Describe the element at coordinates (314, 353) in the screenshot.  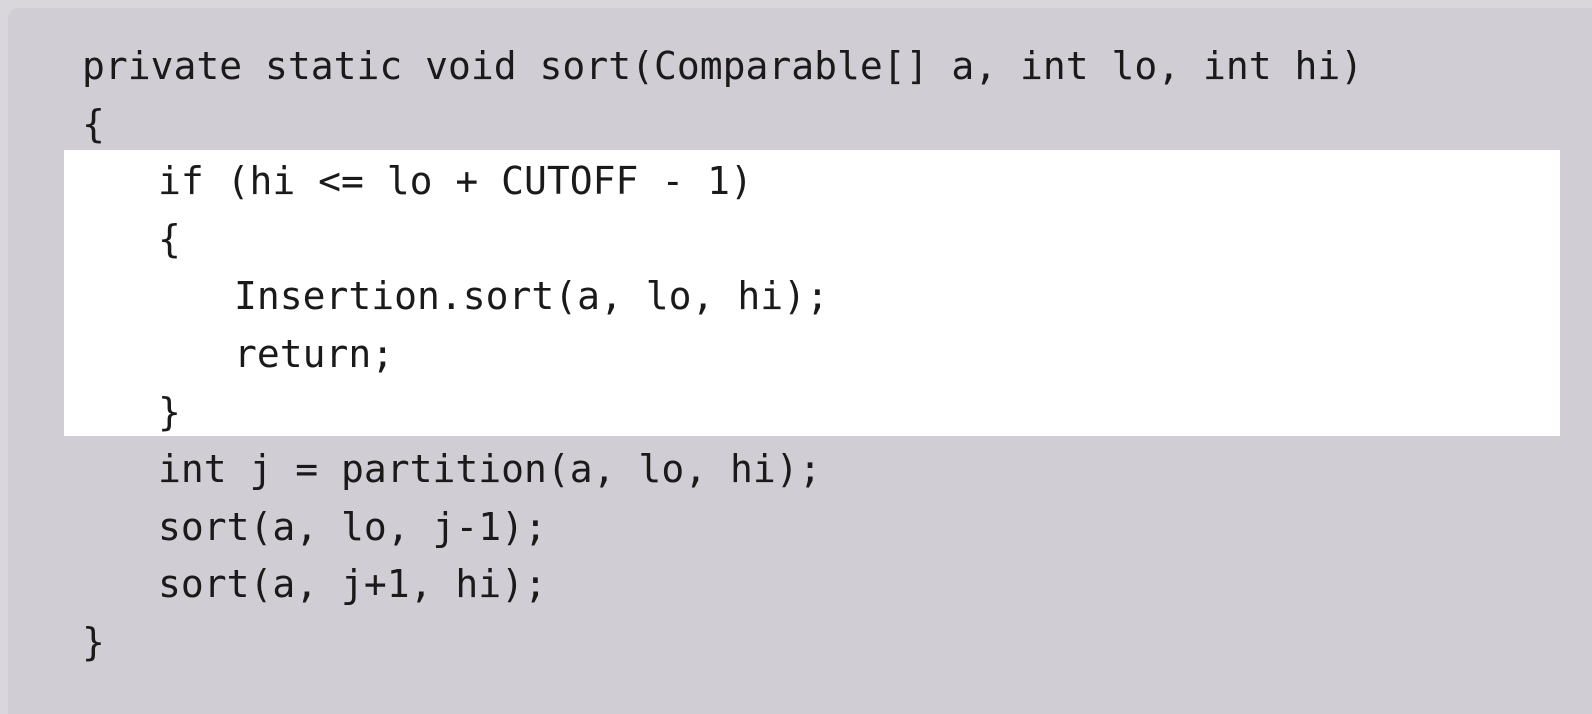
I see `code-line-return: return;` at that location.